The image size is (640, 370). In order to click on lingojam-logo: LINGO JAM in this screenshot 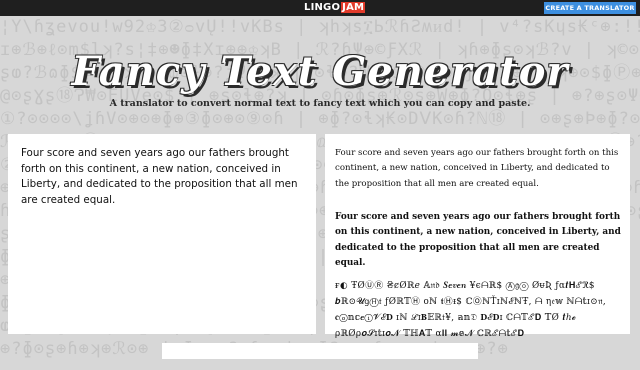, I will do `click(335, 8)`.